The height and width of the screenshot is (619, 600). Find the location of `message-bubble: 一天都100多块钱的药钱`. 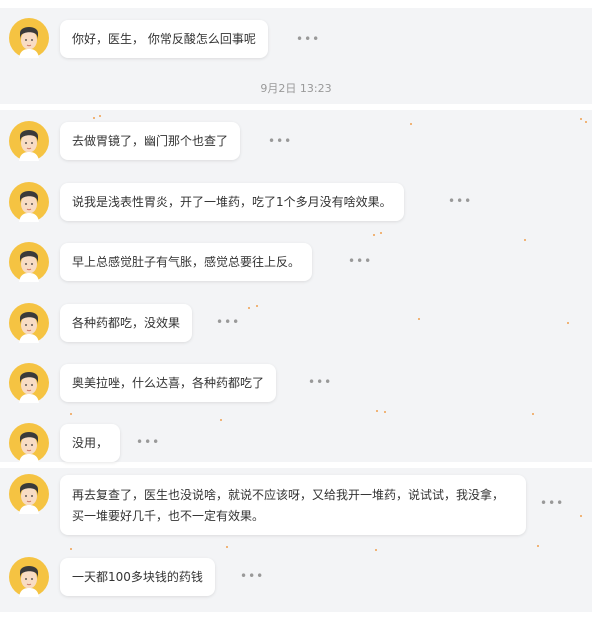

message-bubble: 一天都100多块钱的药钱 is located at coordinates (137, 577).